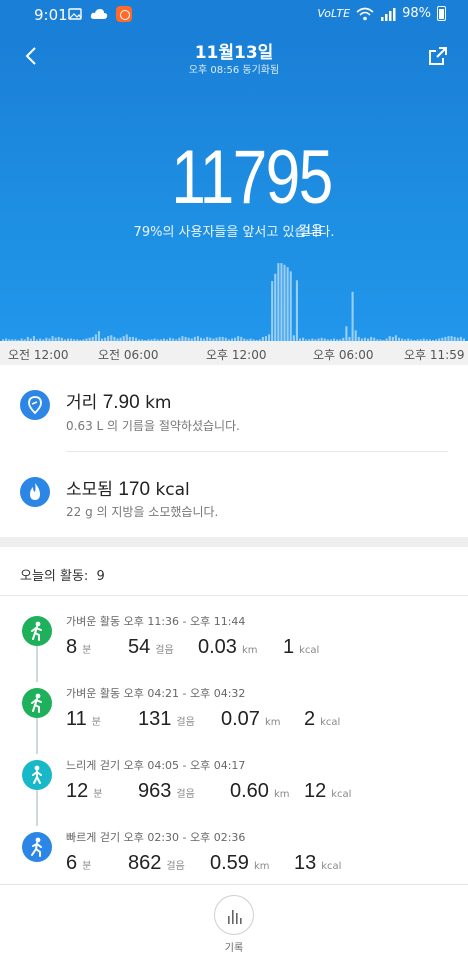  I want to click on activity-distance: 0.07 km, so click(250, 719).